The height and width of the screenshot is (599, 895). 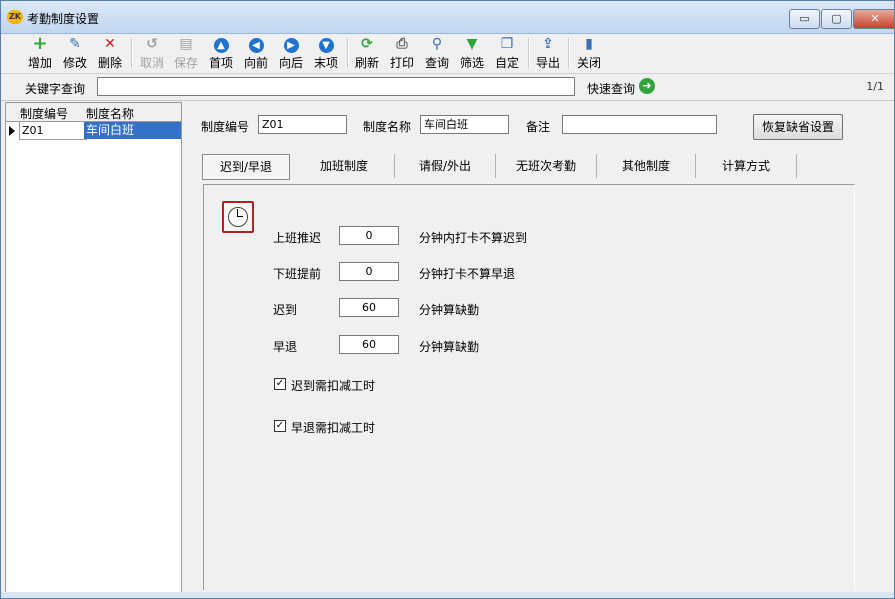 What do you see at coordinates (186, 53) in the screenshot?
I see `save-button: ▤ 保存` at bounding box center [186, 53].